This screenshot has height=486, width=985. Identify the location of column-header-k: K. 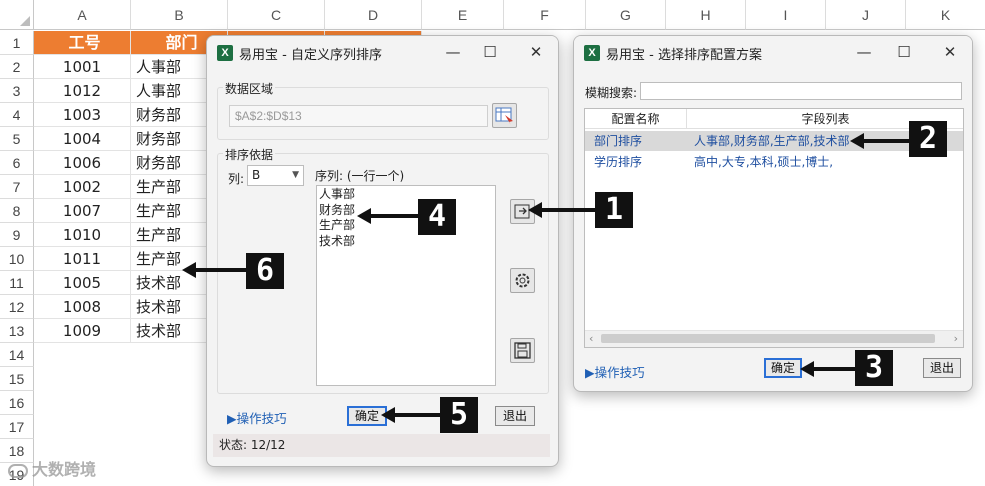
(945, 15).